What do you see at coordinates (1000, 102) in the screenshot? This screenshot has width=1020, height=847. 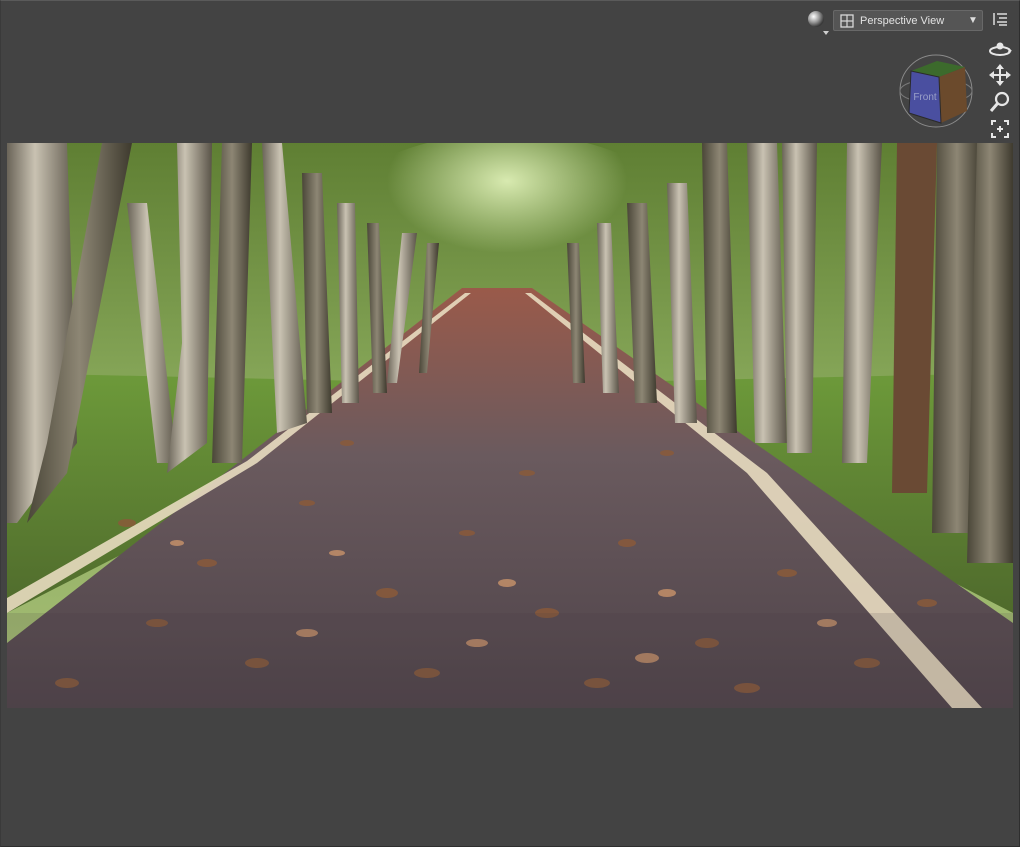 I see `zoom-icon` at bounding box center [1000, 102].